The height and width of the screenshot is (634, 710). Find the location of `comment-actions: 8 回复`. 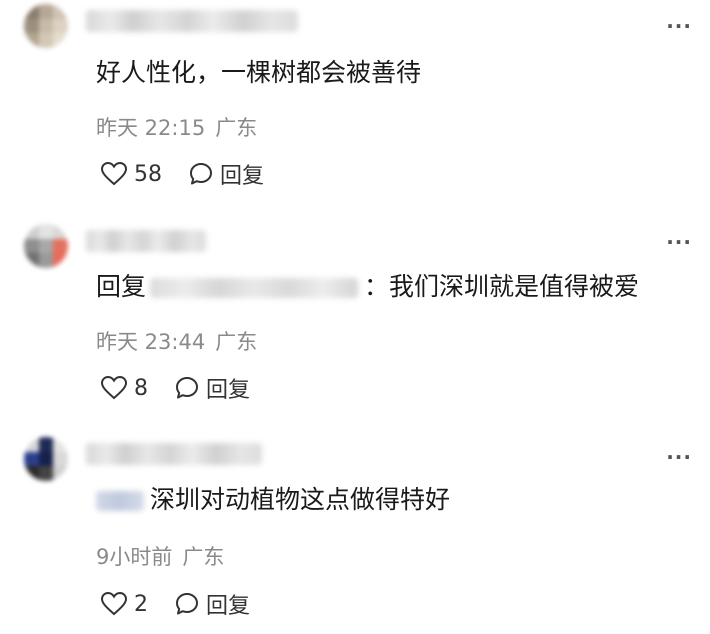

comment-actions: 8 回复 is located at coordinates (188, 388).